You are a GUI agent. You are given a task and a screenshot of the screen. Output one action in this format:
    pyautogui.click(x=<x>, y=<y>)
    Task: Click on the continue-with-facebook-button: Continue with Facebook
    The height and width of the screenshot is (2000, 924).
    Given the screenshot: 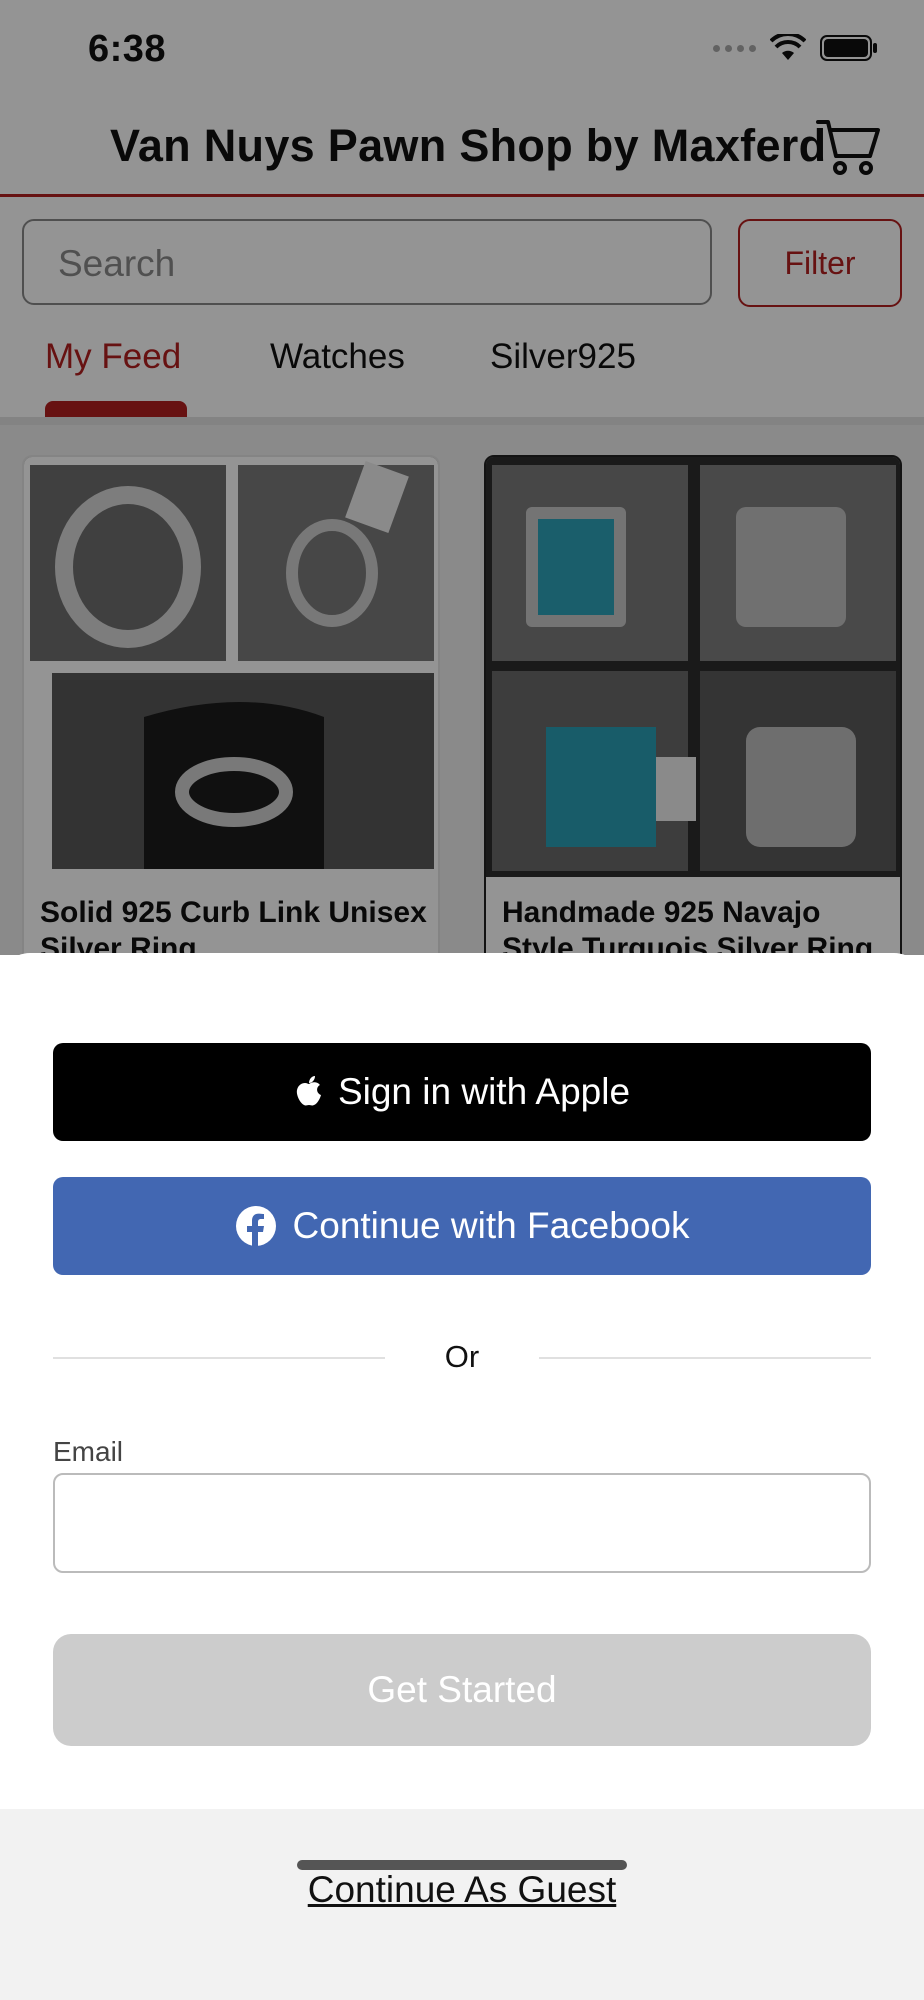 What is the action you would take?
    pyautogui.click(x=462, y=1226)
    